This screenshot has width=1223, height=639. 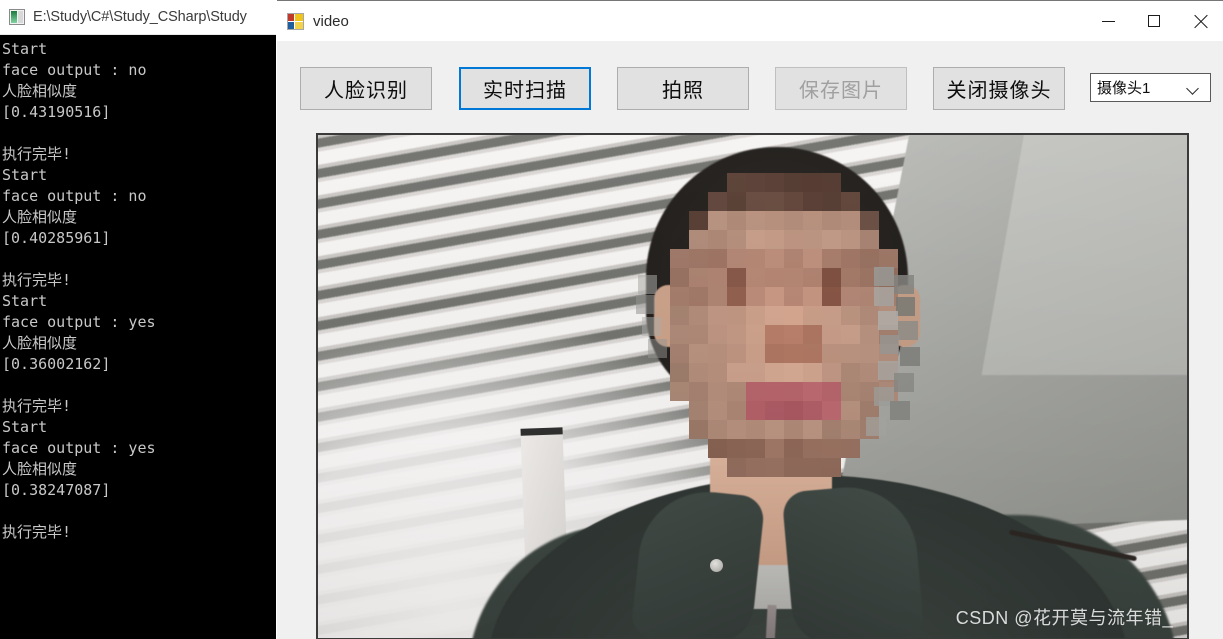 I want to click on maximize-button, so click(x=1154, y=21).